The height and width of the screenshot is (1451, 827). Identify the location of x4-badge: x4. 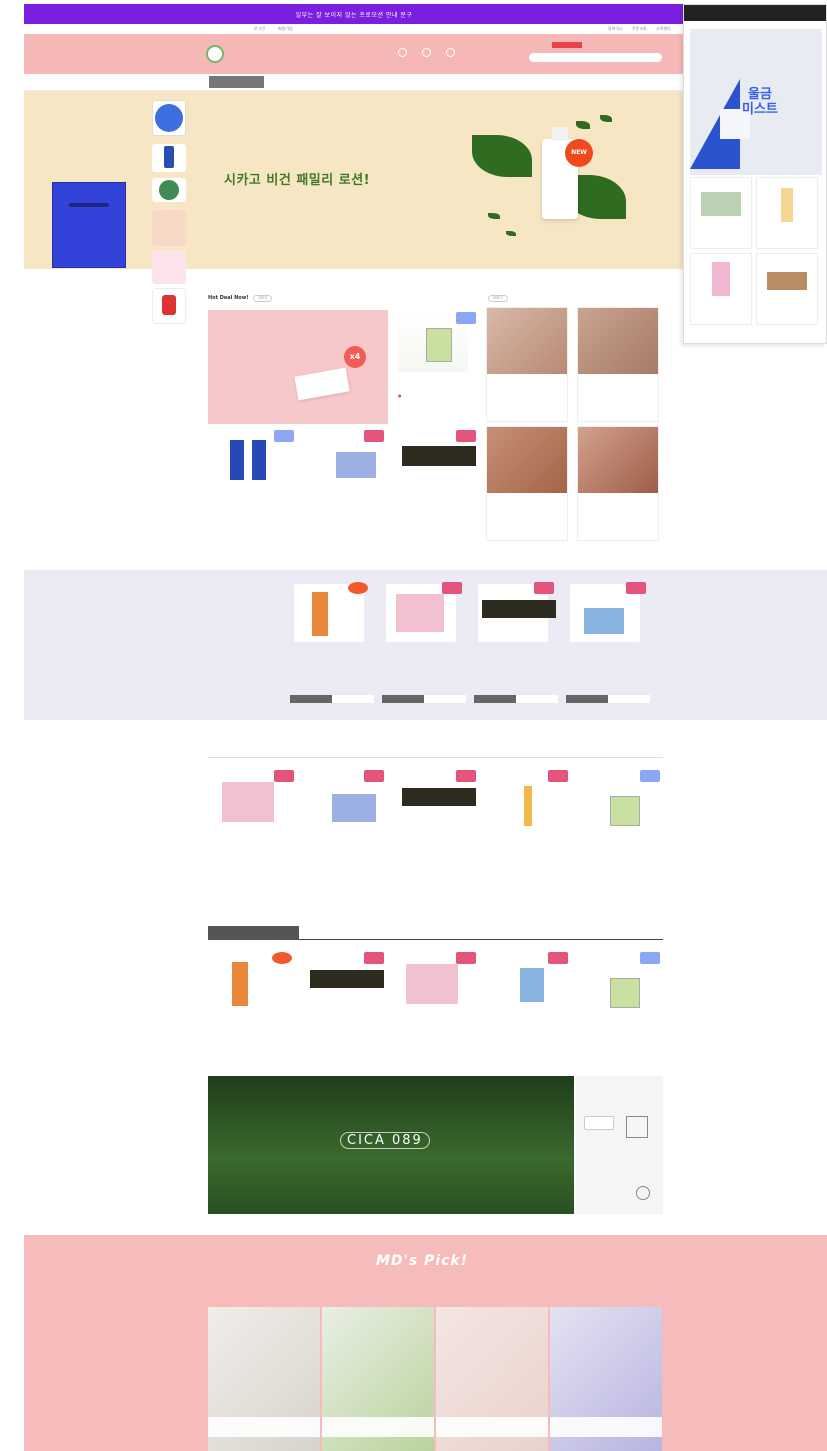
(355, 357).